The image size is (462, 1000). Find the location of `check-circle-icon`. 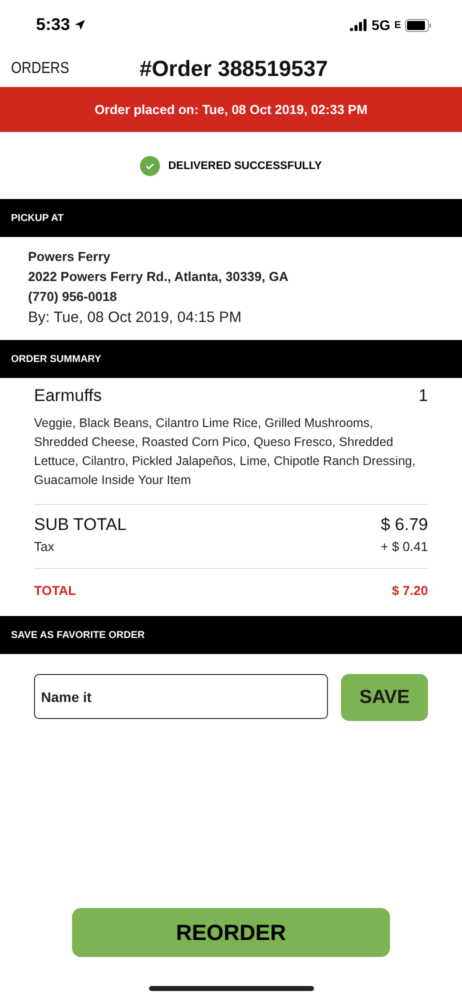

check-circle-icon is located at coordinates (150, 166).